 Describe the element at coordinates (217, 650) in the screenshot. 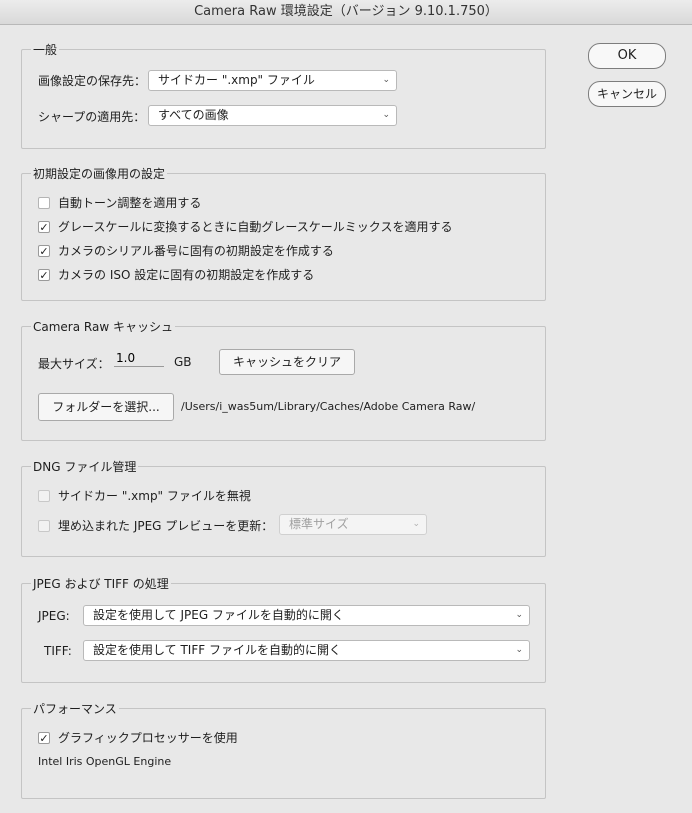

I see `tiff-handling-value: 設定を使用して TIFF ファイルを自動的に開く` at that location.